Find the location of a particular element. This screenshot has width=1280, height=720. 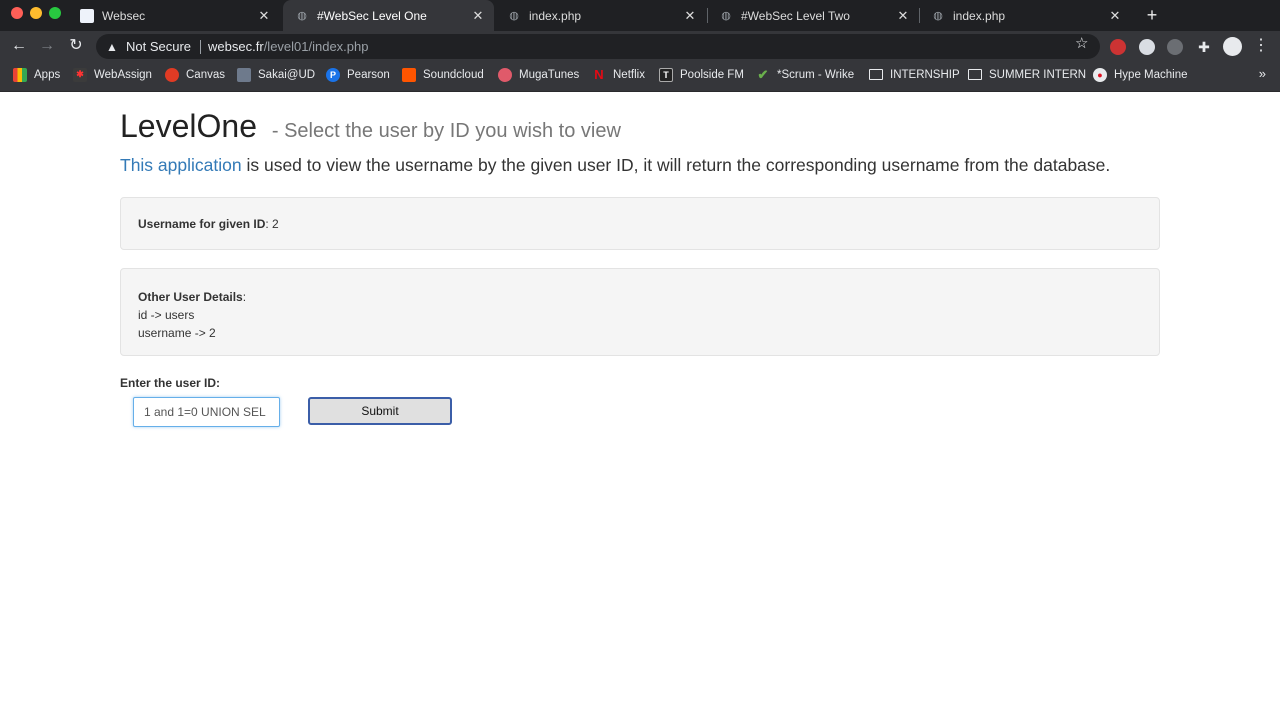

omnibox-divider is located at coordinates (201, 46).